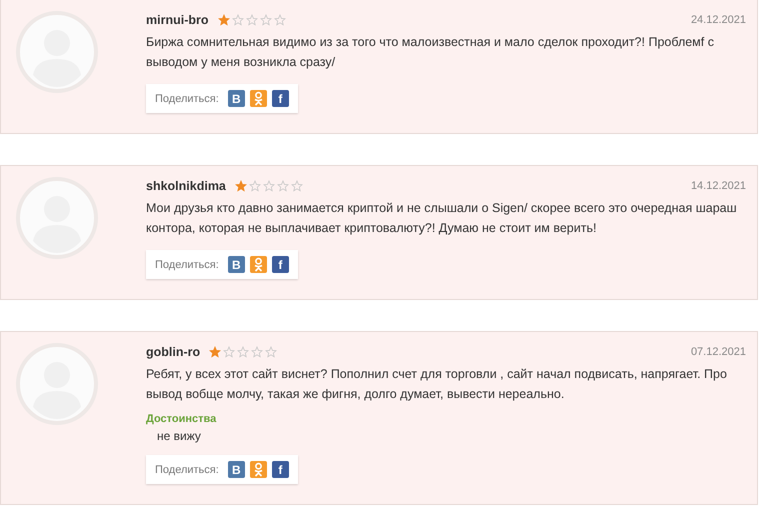 The height and width of the screenshot is (512, 765). I want to click on review-text: Мои друзья кто давно занимается криптой и не слышали о Sigen/ скорее всего это очередная шараш контора, которая не выплачивает криптовалюту?! Думаю не стоит им верить!, so click(442, 218).